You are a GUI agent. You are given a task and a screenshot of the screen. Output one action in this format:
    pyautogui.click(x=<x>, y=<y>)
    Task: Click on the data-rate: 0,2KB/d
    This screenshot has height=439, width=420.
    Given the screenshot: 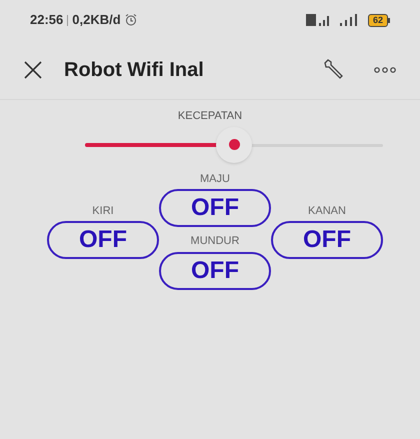 What is the action you would take?
    pyautogui.click(x=96, y=20)
    